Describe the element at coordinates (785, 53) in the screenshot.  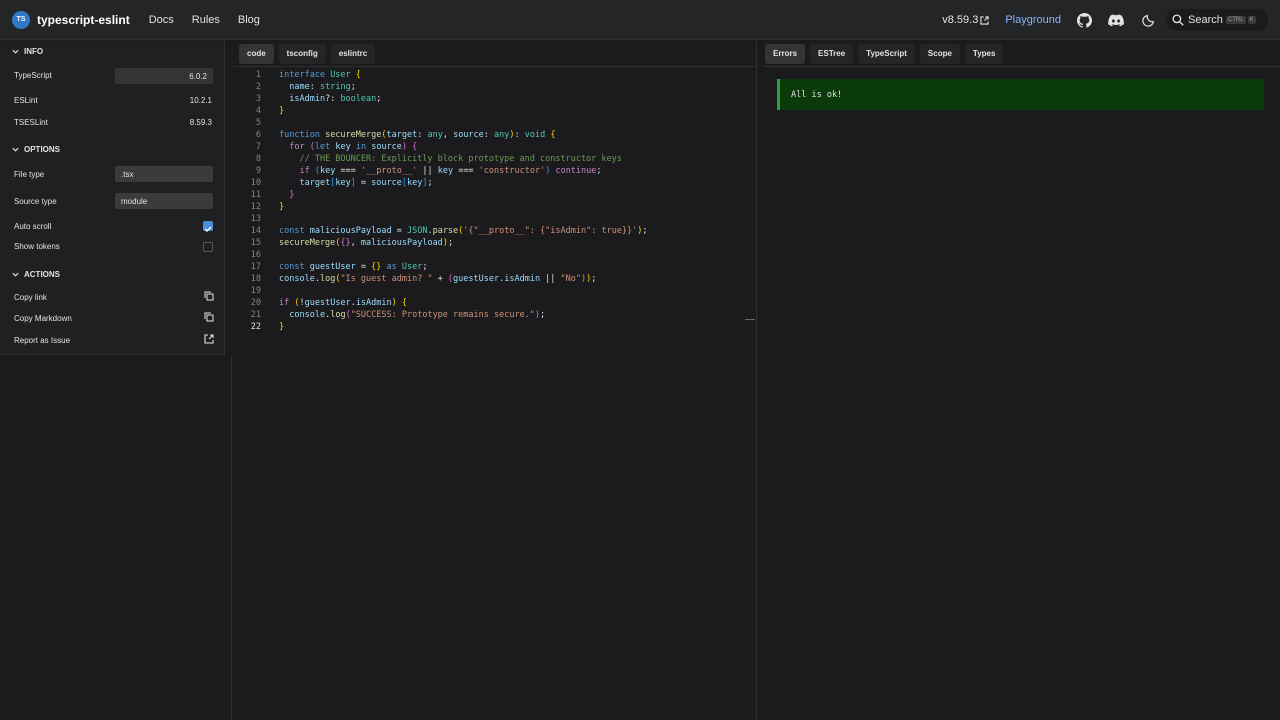
I see `tab-errors: Errors` at that location.